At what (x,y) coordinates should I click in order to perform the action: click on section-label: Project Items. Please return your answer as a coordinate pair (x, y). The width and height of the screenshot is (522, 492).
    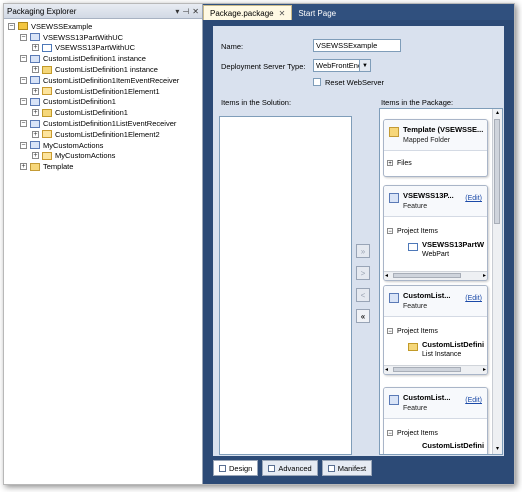
    Looking at the image, I should click on (417, 433).